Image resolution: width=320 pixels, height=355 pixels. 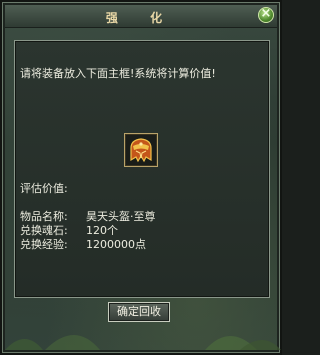 What do you see at coordinates (44, 244) in the screenshot?
I see `experience-label: 兑换经验:` at bounding box center [44, 244].